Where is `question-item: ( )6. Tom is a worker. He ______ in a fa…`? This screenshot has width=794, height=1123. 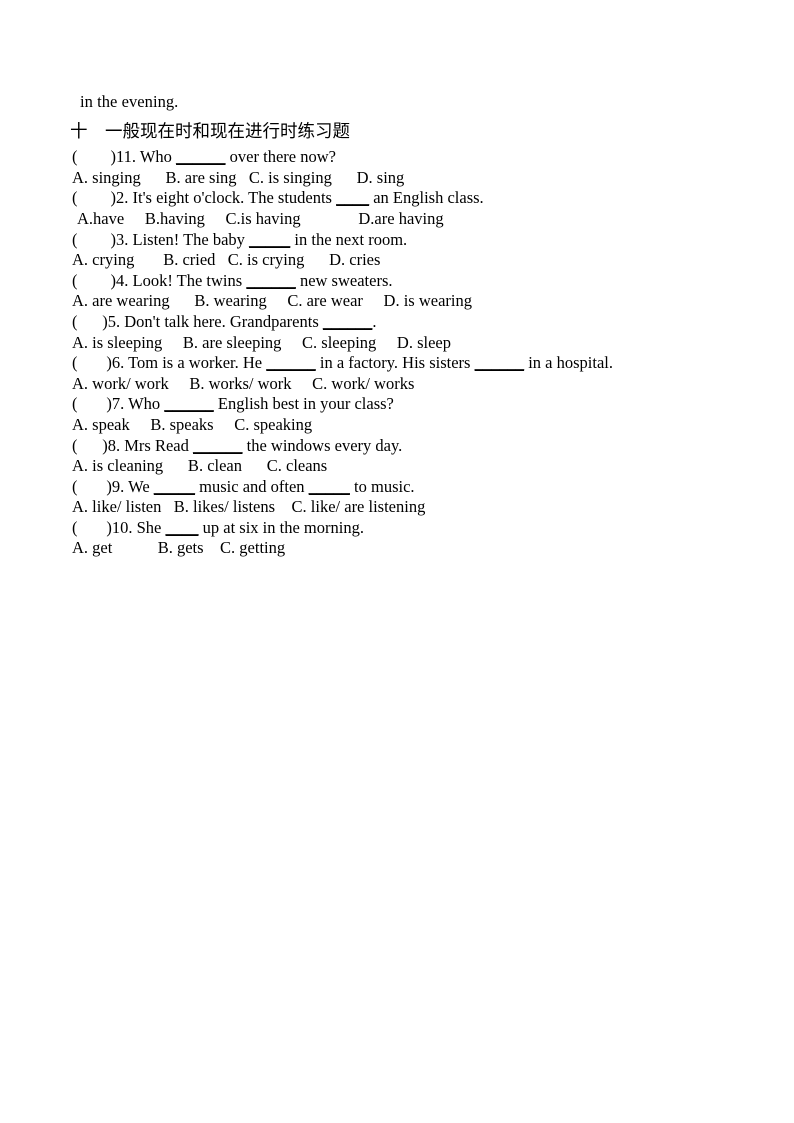 question-item: ( )6. Tom is a worker. He ______ in a fa… is located at coordinates (397, 373).